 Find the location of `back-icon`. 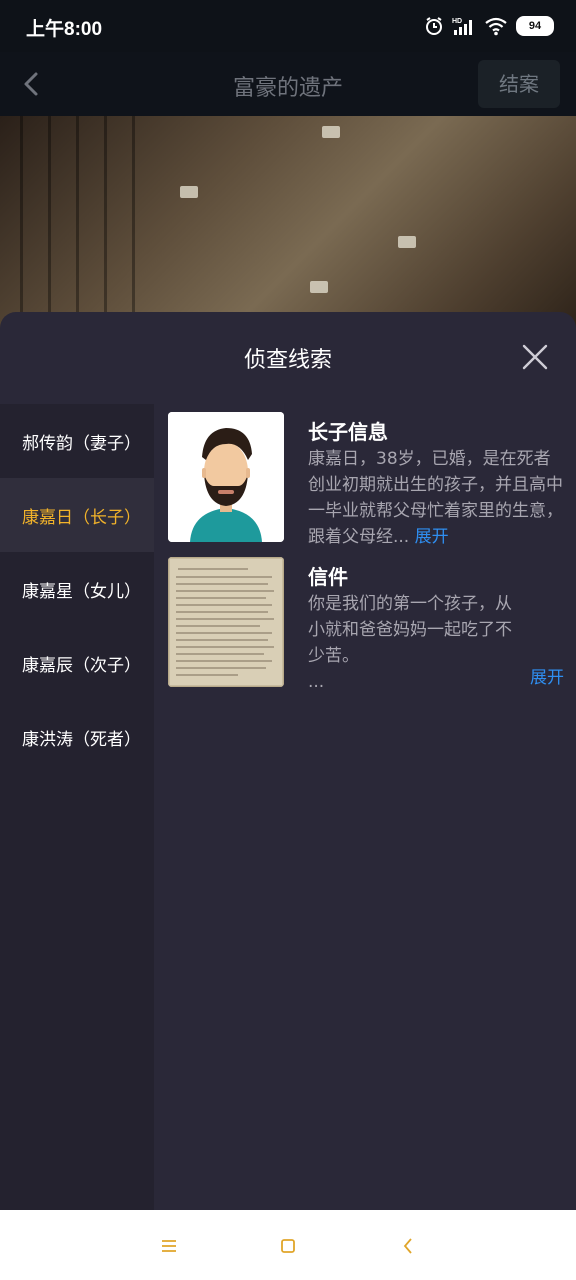

back-icon is located at coordinates (407, 1246).